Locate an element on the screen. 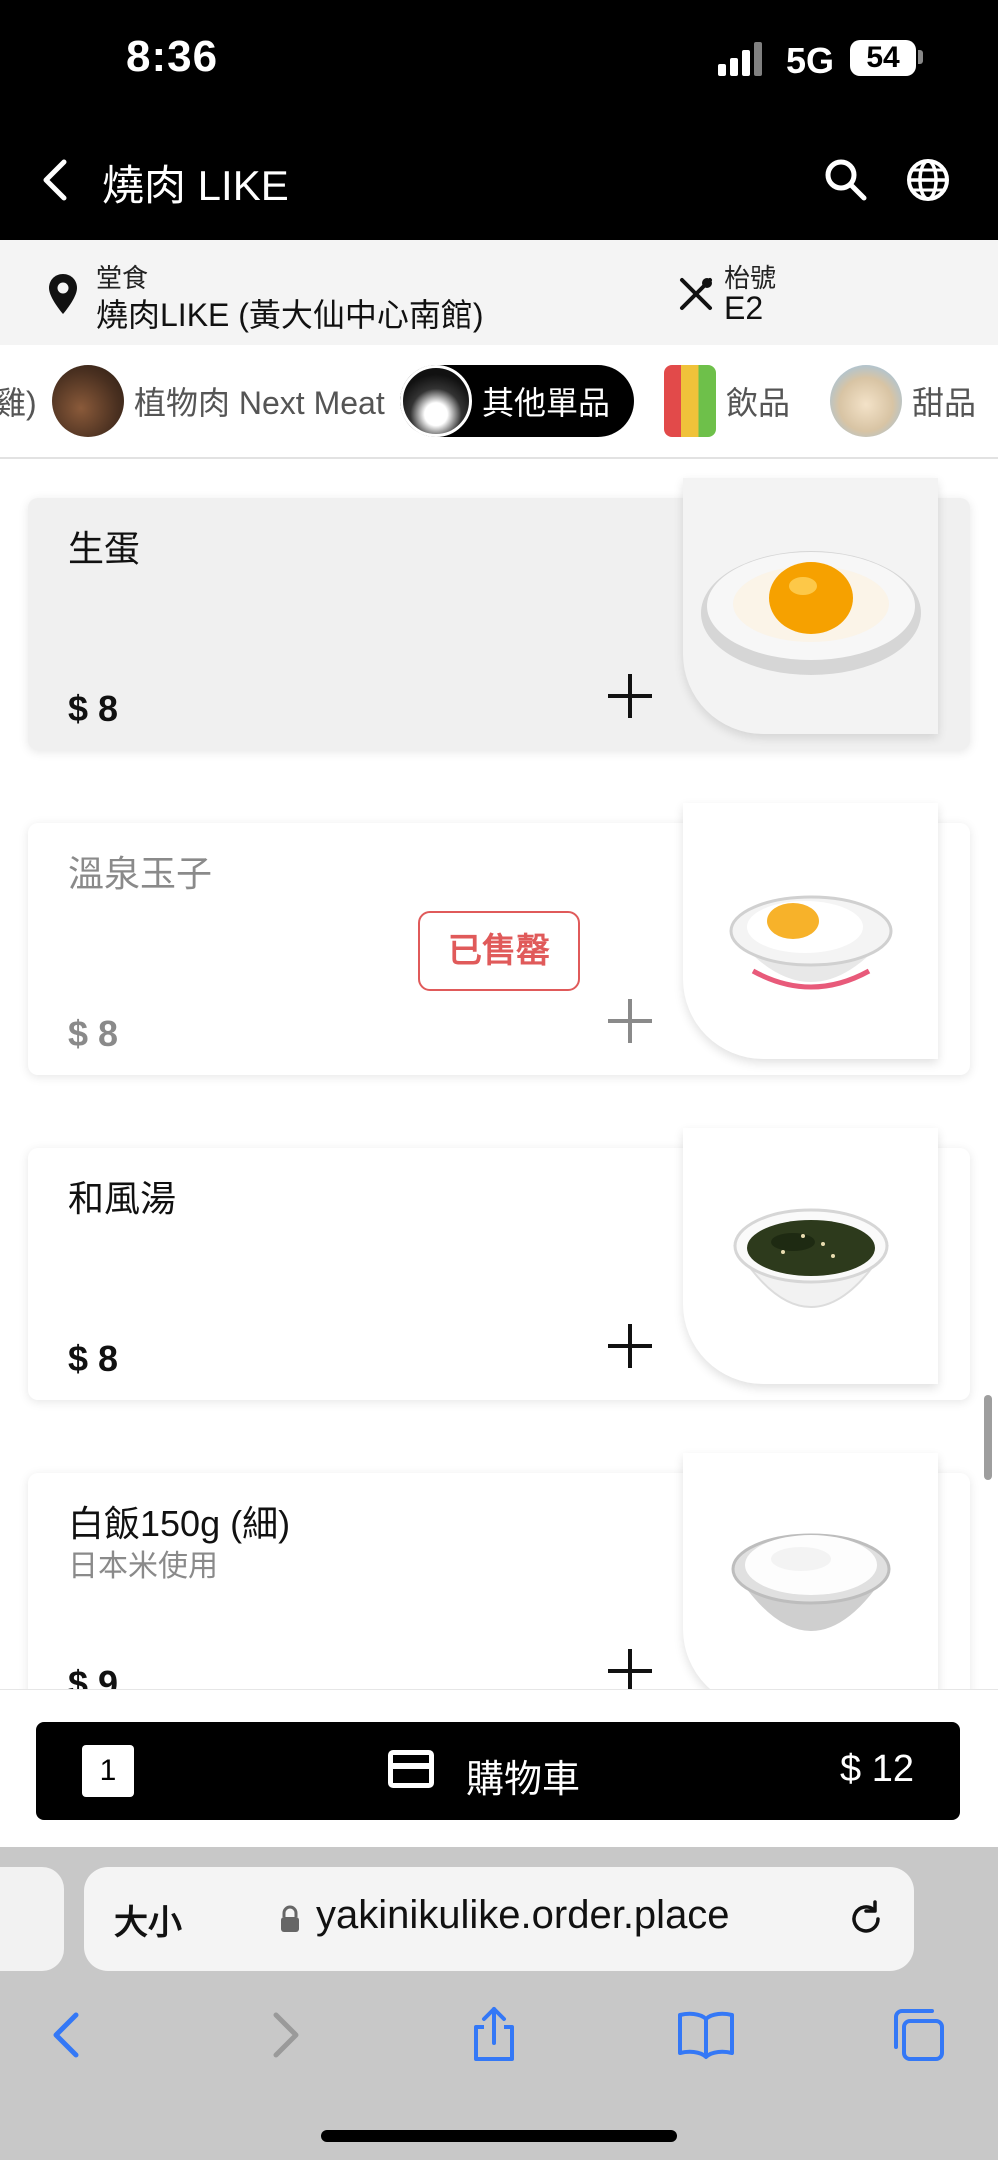 The width and height of the screenshot is (998, 2160). signal-icon is located at coordinates (744, 59).